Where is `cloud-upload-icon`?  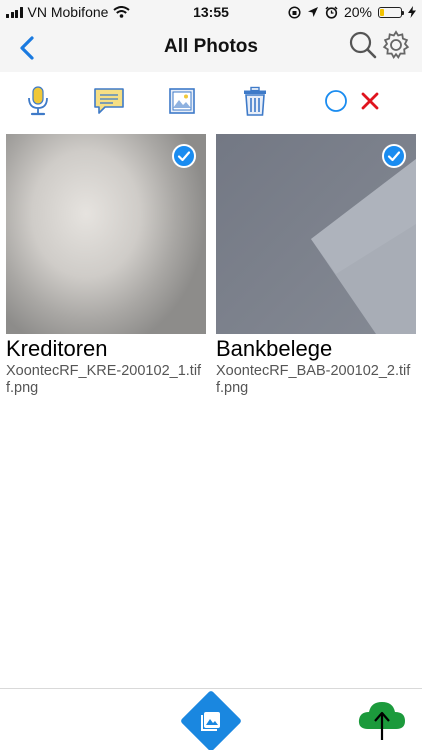 cloud-upload-icon is located at coordinates (382, 719).